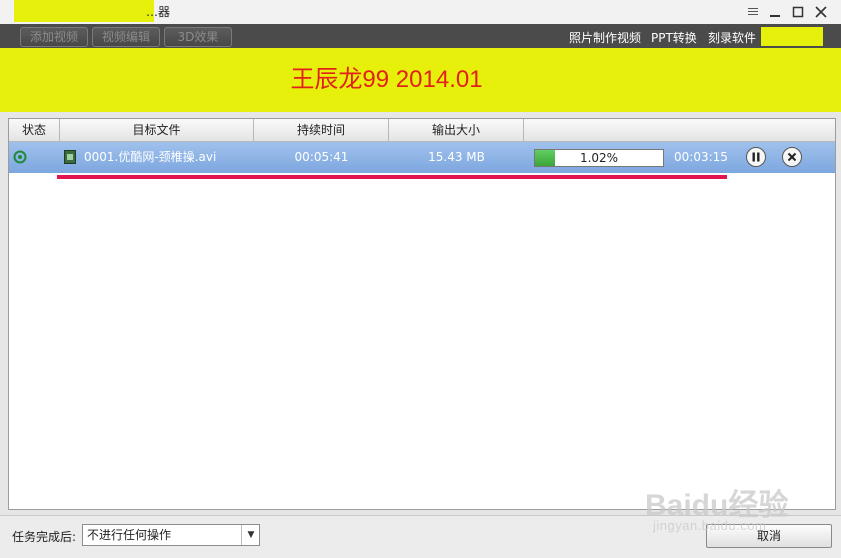 Image resolution: width=841 pixels, height=558 pixels. I want to click on header-output-size: 输出大小, so click(456, 130).